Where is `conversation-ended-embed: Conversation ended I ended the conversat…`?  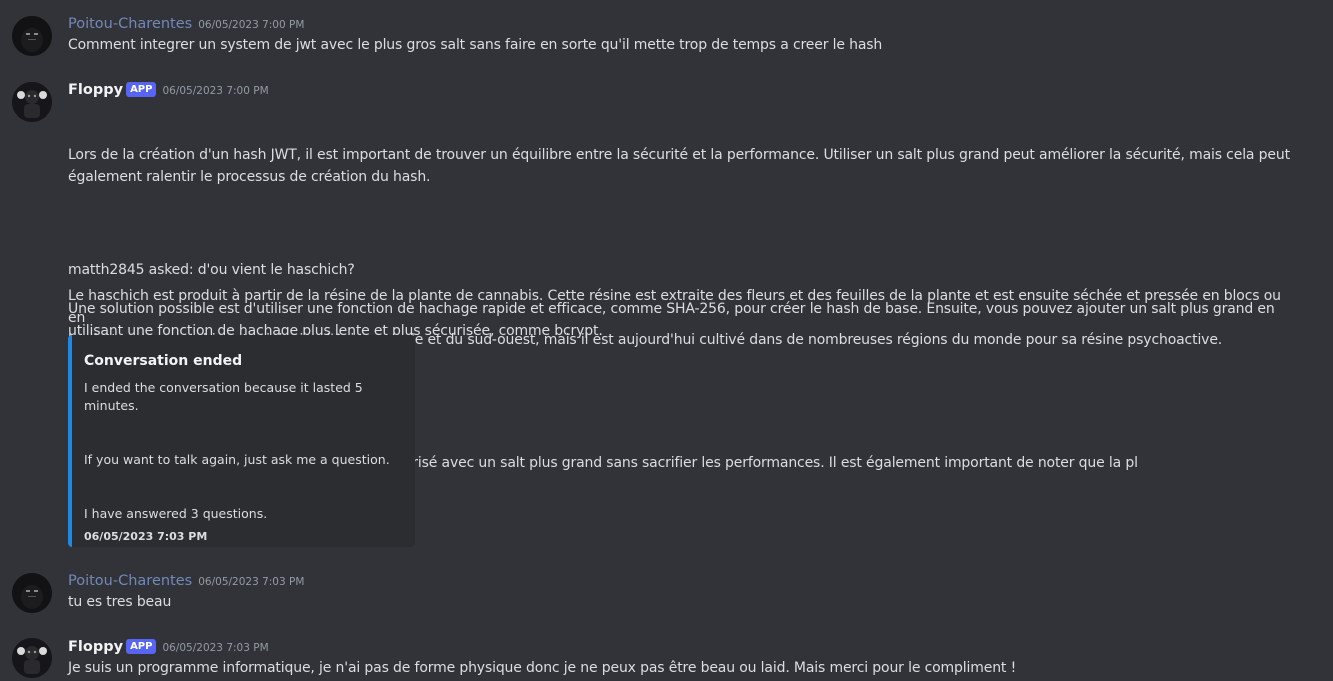
conversation-ended-embed: Conversation ended I ended the conversat… is located at coordinates (241, 441).